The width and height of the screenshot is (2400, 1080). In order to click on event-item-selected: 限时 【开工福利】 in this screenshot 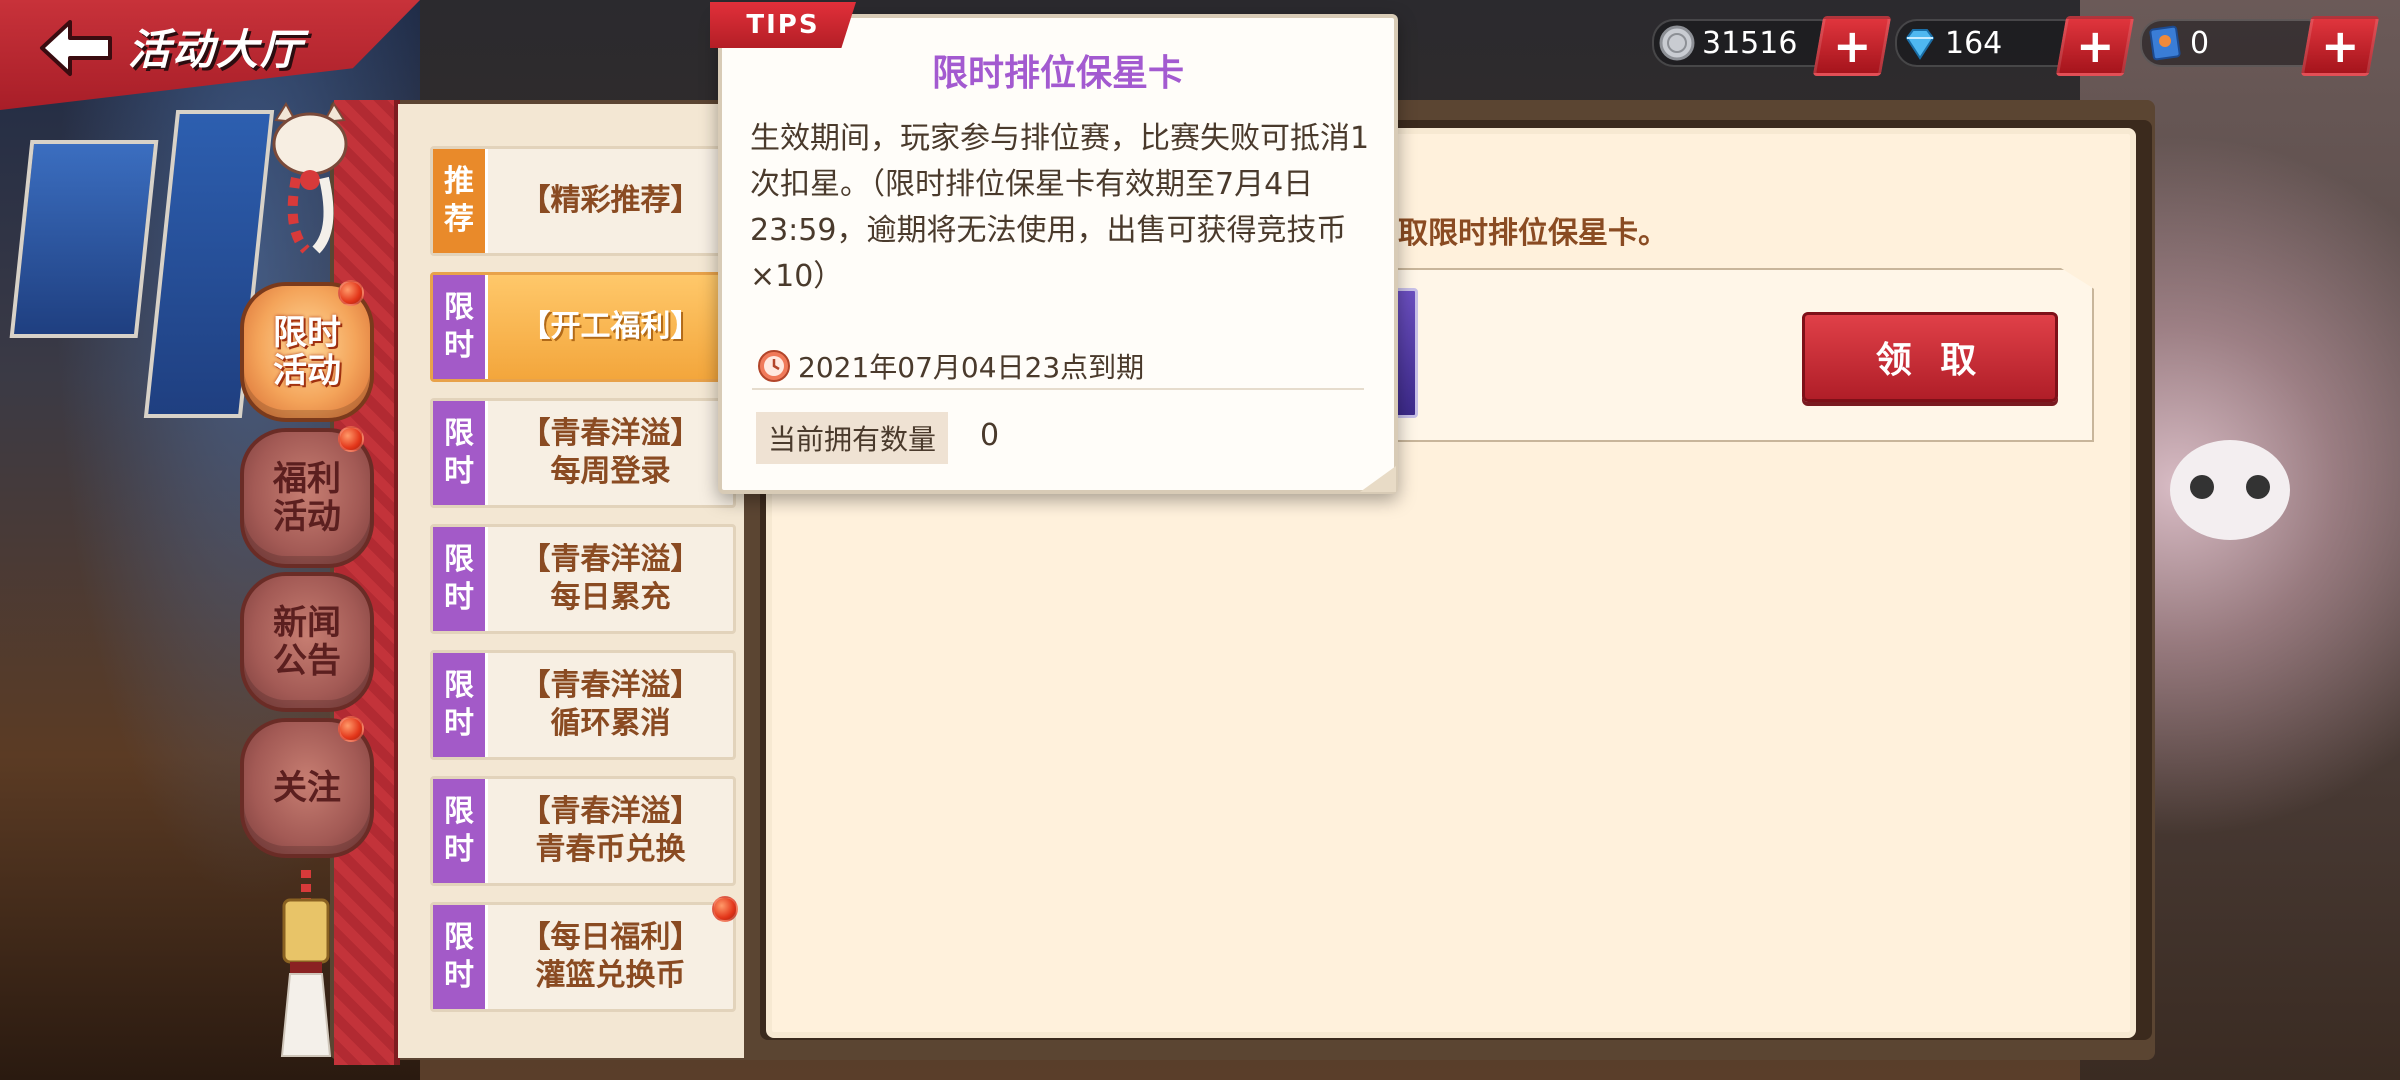, I will do `click(583, 327)`.